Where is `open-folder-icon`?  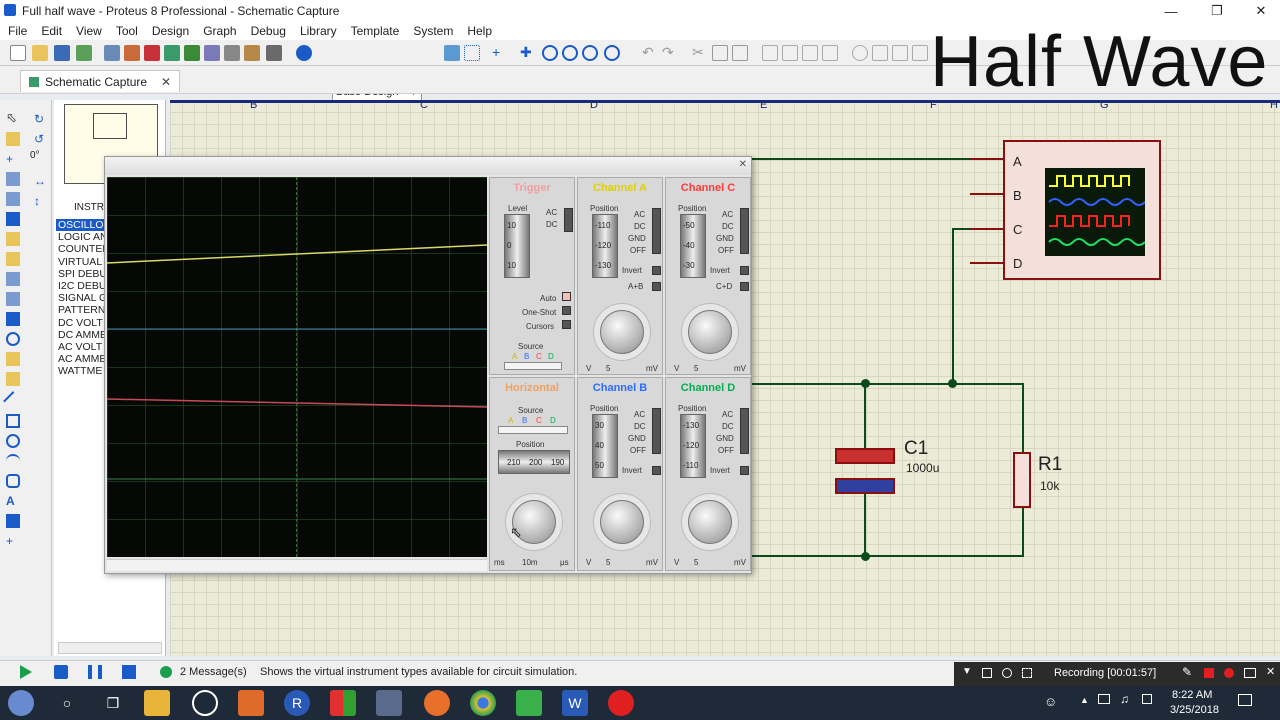
open-folder-icon is located at coordinates (40, 53).